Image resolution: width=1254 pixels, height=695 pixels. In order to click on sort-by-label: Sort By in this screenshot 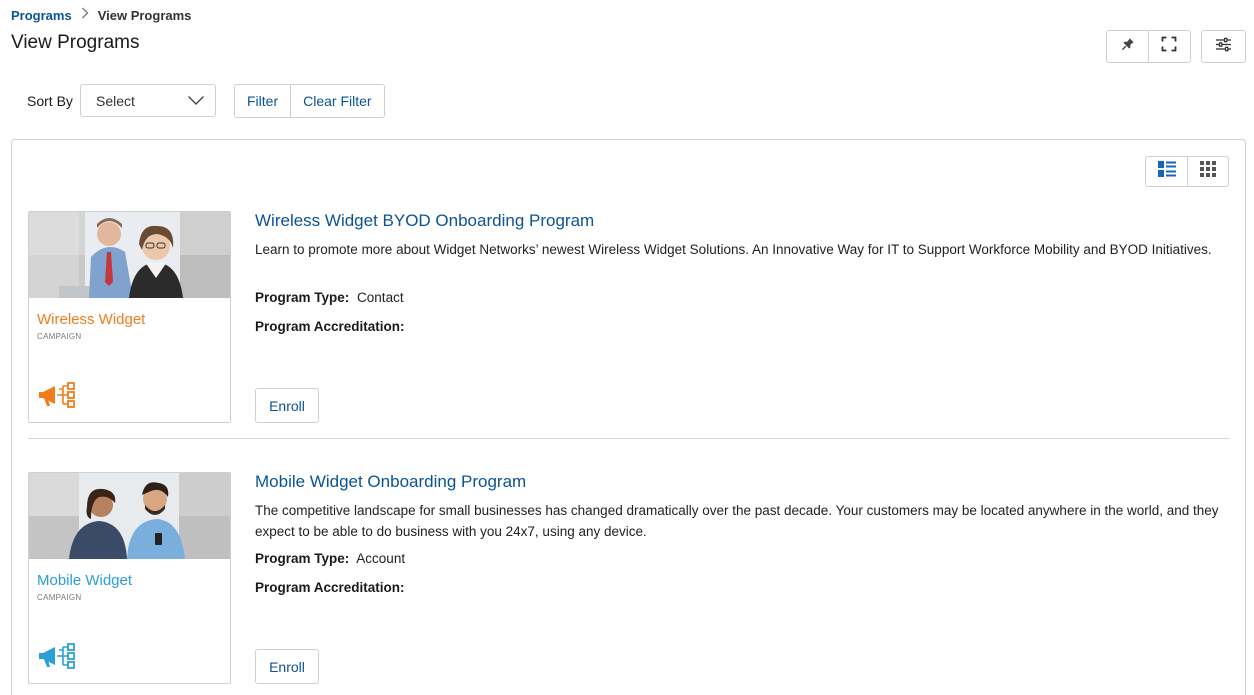, I will do `click(50, 101)`.